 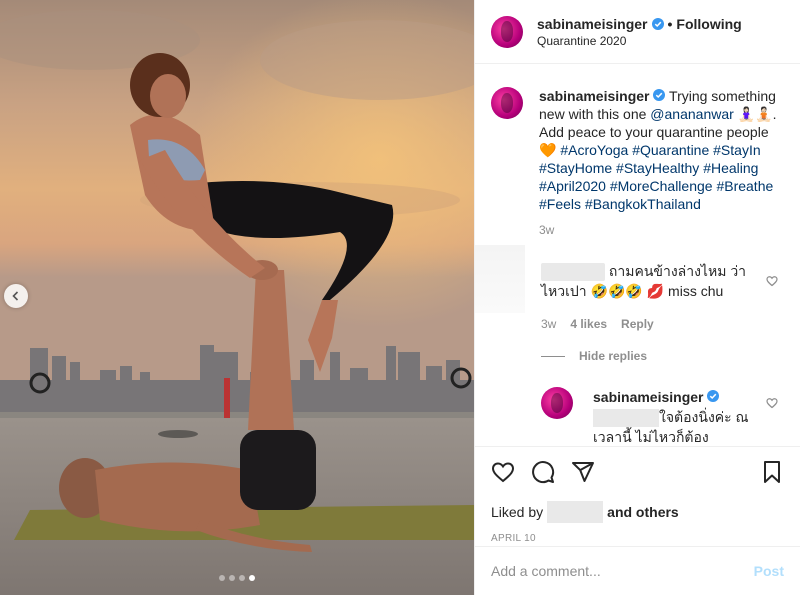 What do you see at coordinates (755, 114) in the screenshot?
I see `caption-emoji: 🧘🏻‍♀️🧘🏻` at bounding box center [755, 114].